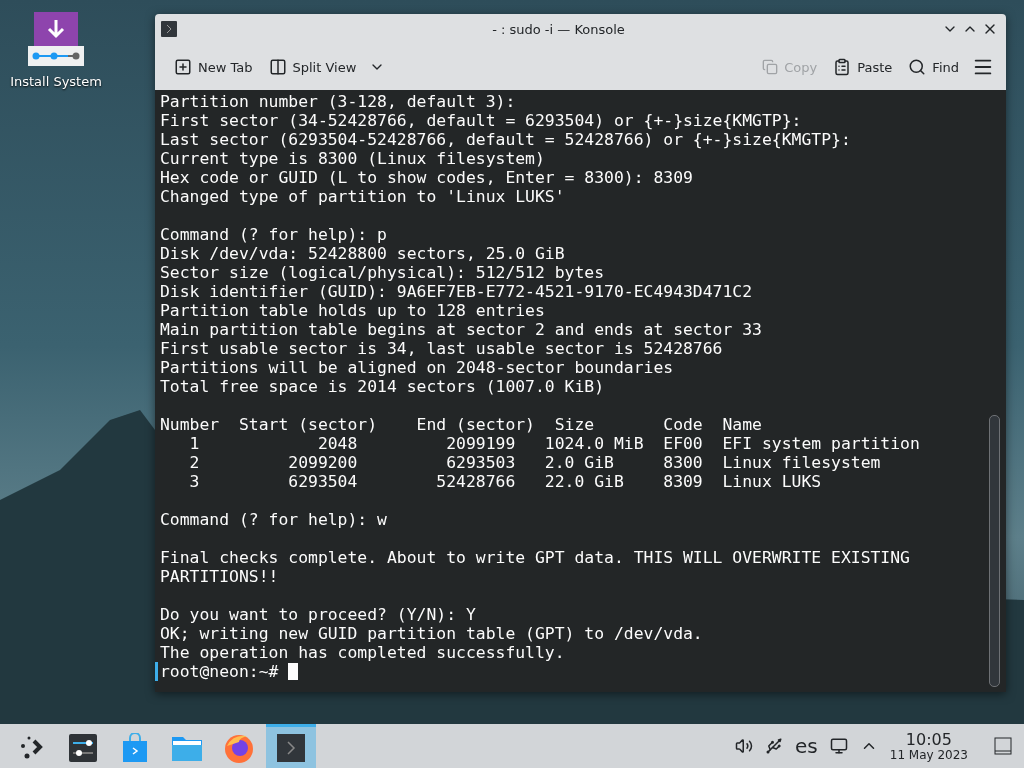  I want to click on copy-icon, so click(770, 67).